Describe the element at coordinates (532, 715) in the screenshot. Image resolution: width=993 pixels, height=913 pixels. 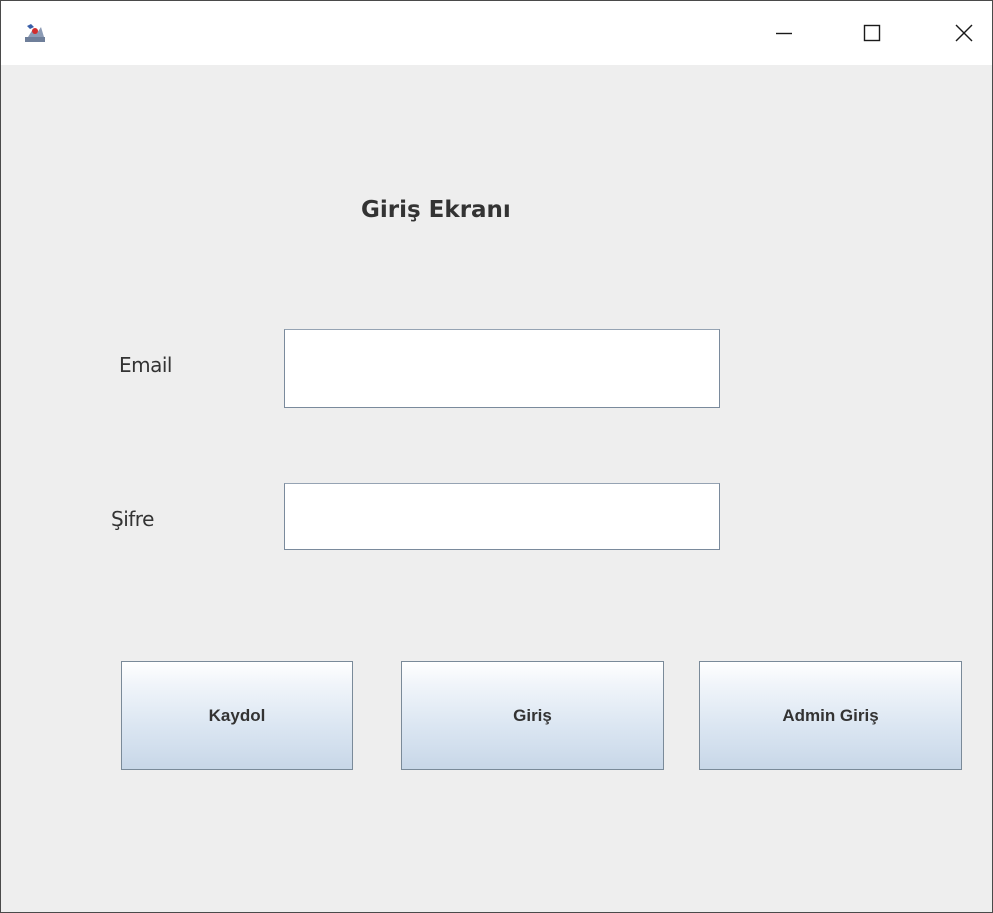
I see `login-button: Giriş` at that location.